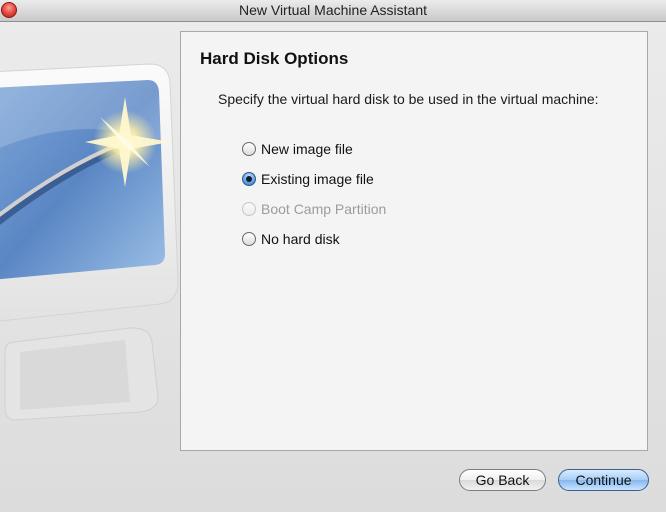 The image size is (666, 512). What do you see at coordinates (249, 239) in the screenshot?
I see `radio-no-hard-disk` at bounding box center [249, 239].